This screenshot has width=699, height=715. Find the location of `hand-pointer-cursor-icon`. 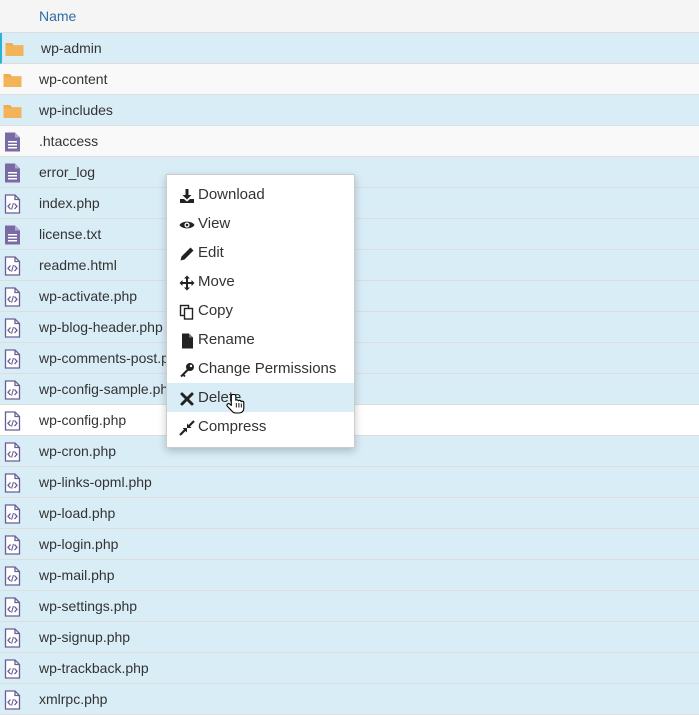

hand-pointer-cursor-icon is located at coordinates (235, 403).